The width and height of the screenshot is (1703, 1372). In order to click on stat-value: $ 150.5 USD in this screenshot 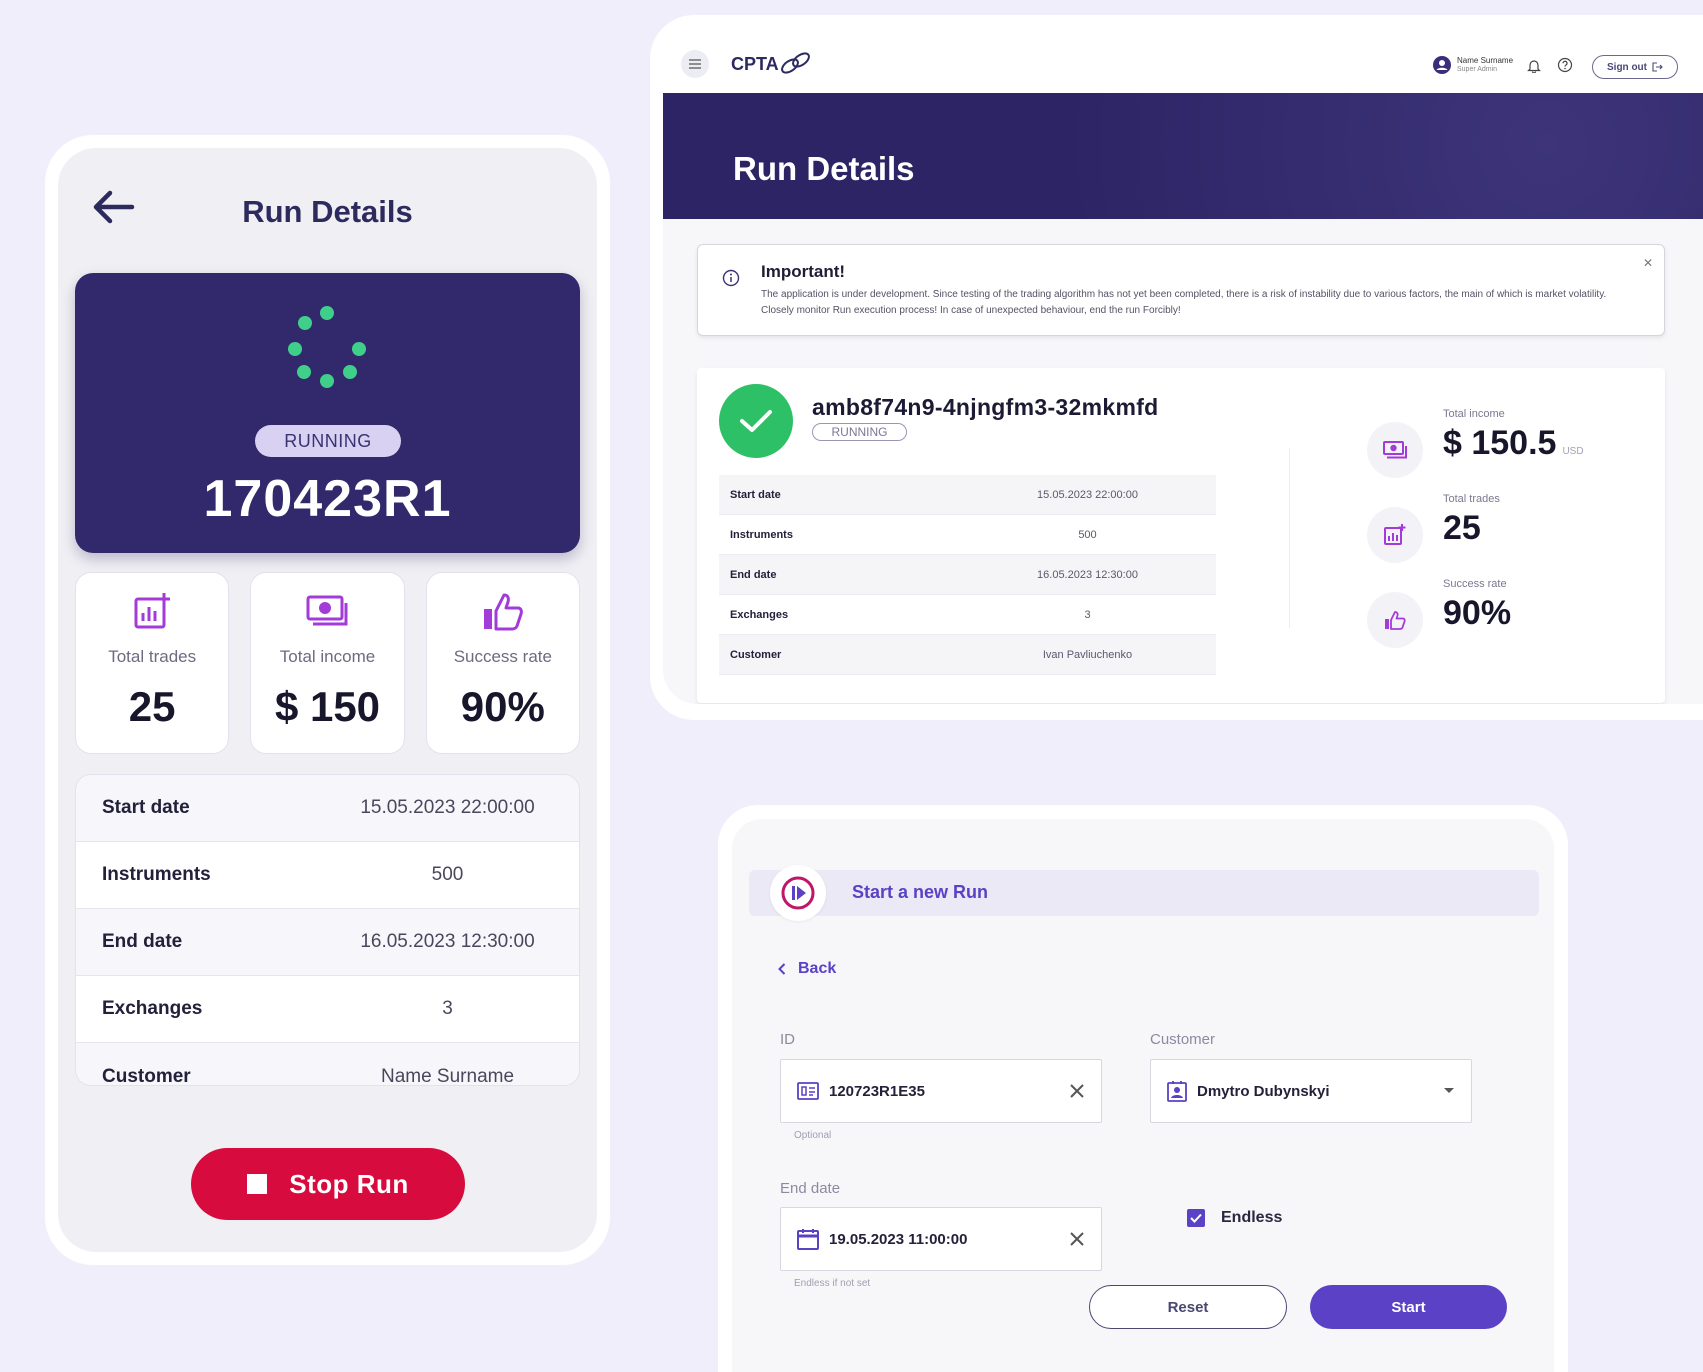, I will do `click(1513, 443)`.